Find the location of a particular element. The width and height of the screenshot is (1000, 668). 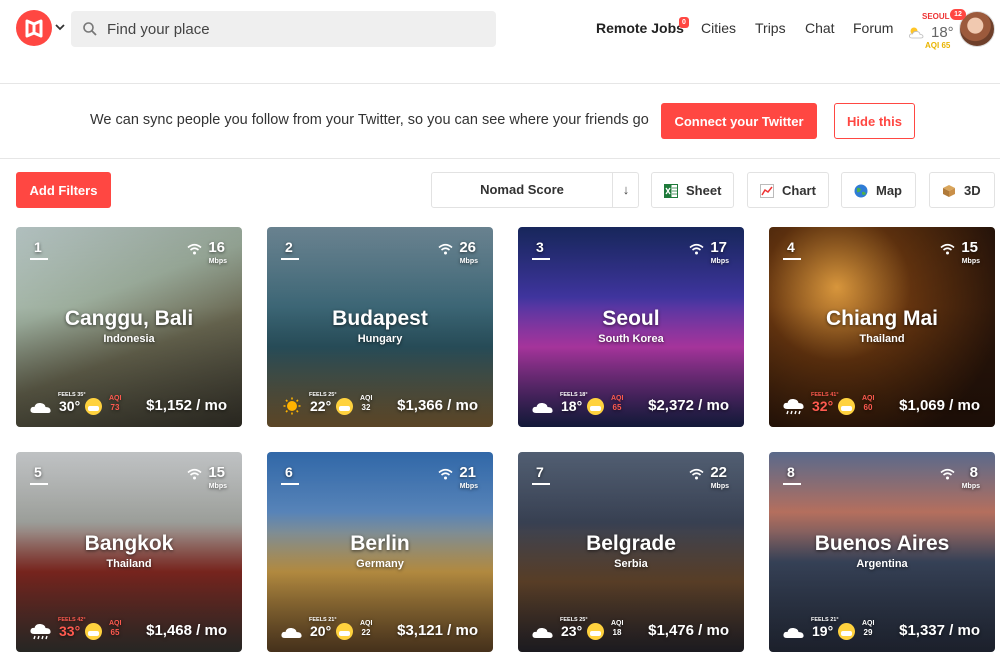

nav-forum: Forum is located at coordinates (873, 29).